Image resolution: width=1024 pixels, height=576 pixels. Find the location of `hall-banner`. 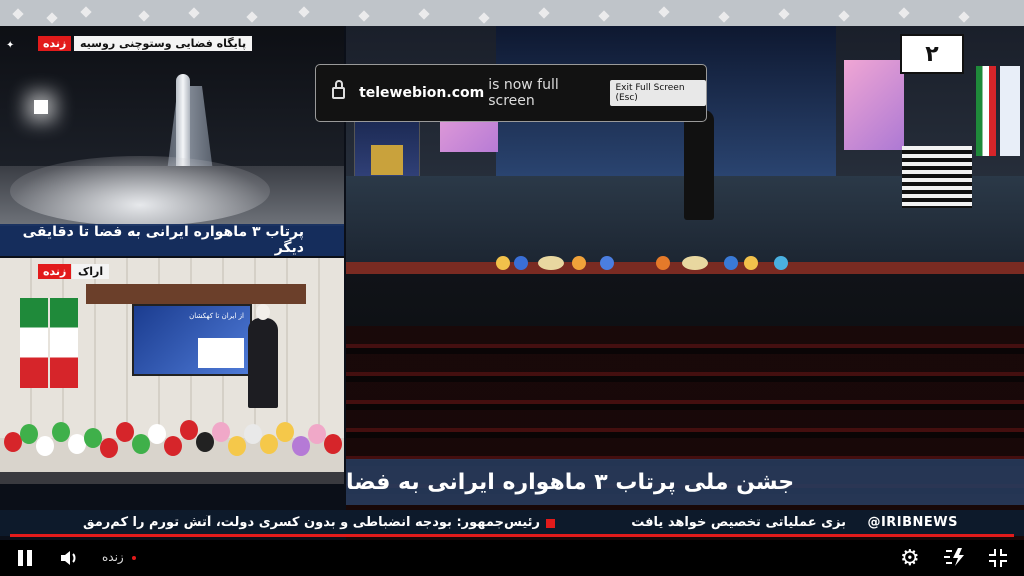

hall-banner is located at coordinates (196, 294).